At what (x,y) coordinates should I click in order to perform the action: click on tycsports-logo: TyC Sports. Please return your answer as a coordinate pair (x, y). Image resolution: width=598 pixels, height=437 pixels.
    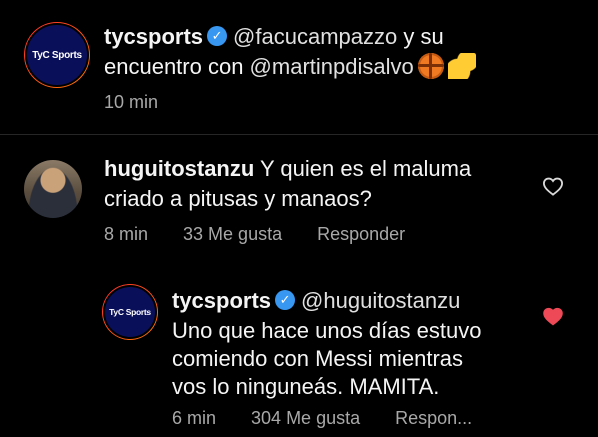
    Looking at the image, I should click on (57, 55).